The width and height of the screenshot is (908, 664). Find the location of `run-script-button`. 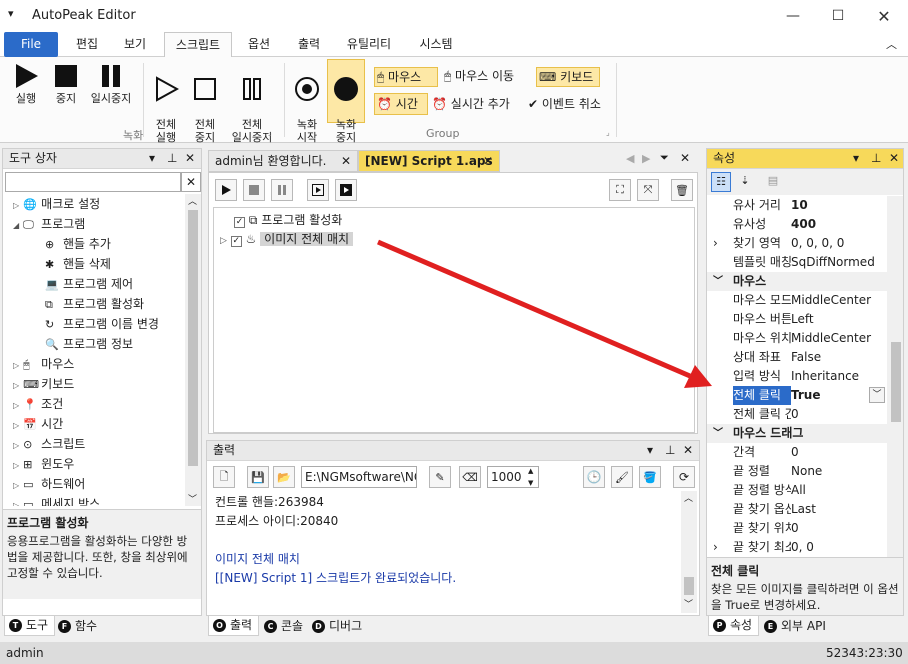

run-script-button is located at coordinates (226, 190).